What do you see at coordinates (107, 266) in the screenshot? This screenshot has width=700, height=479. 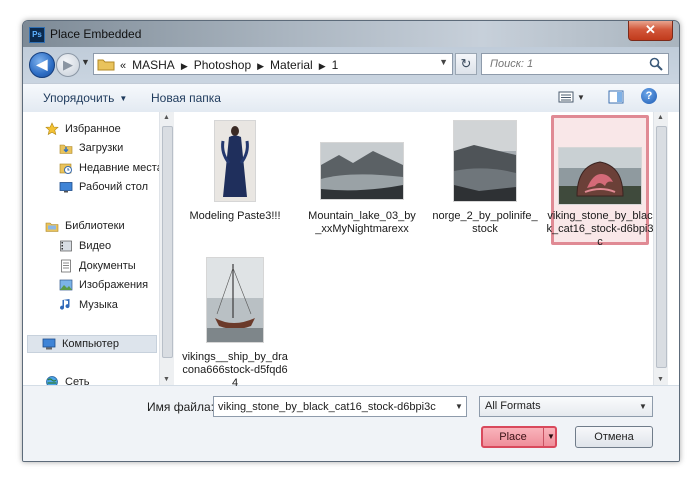 I see `sidebar-item-label: Документы` at bounding box center [107, 266].